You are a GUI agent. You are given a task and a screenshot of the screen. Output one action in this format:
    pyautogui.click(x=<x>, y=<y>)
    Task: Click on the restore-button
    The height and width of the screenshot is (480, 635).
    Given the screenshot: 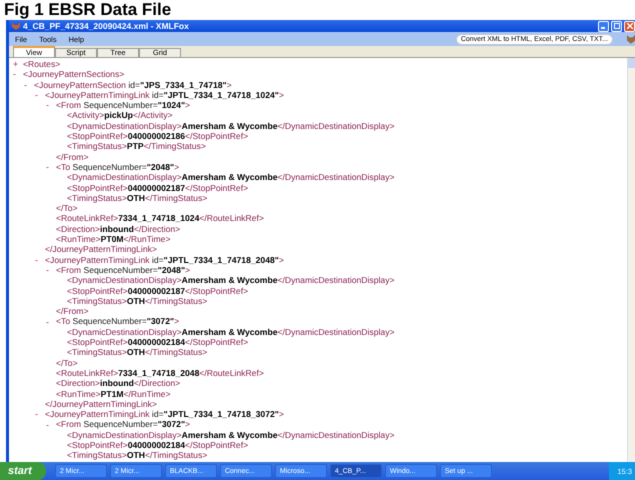 What is the action you would take?
    pyautogui.click(x=616, y=26)
    